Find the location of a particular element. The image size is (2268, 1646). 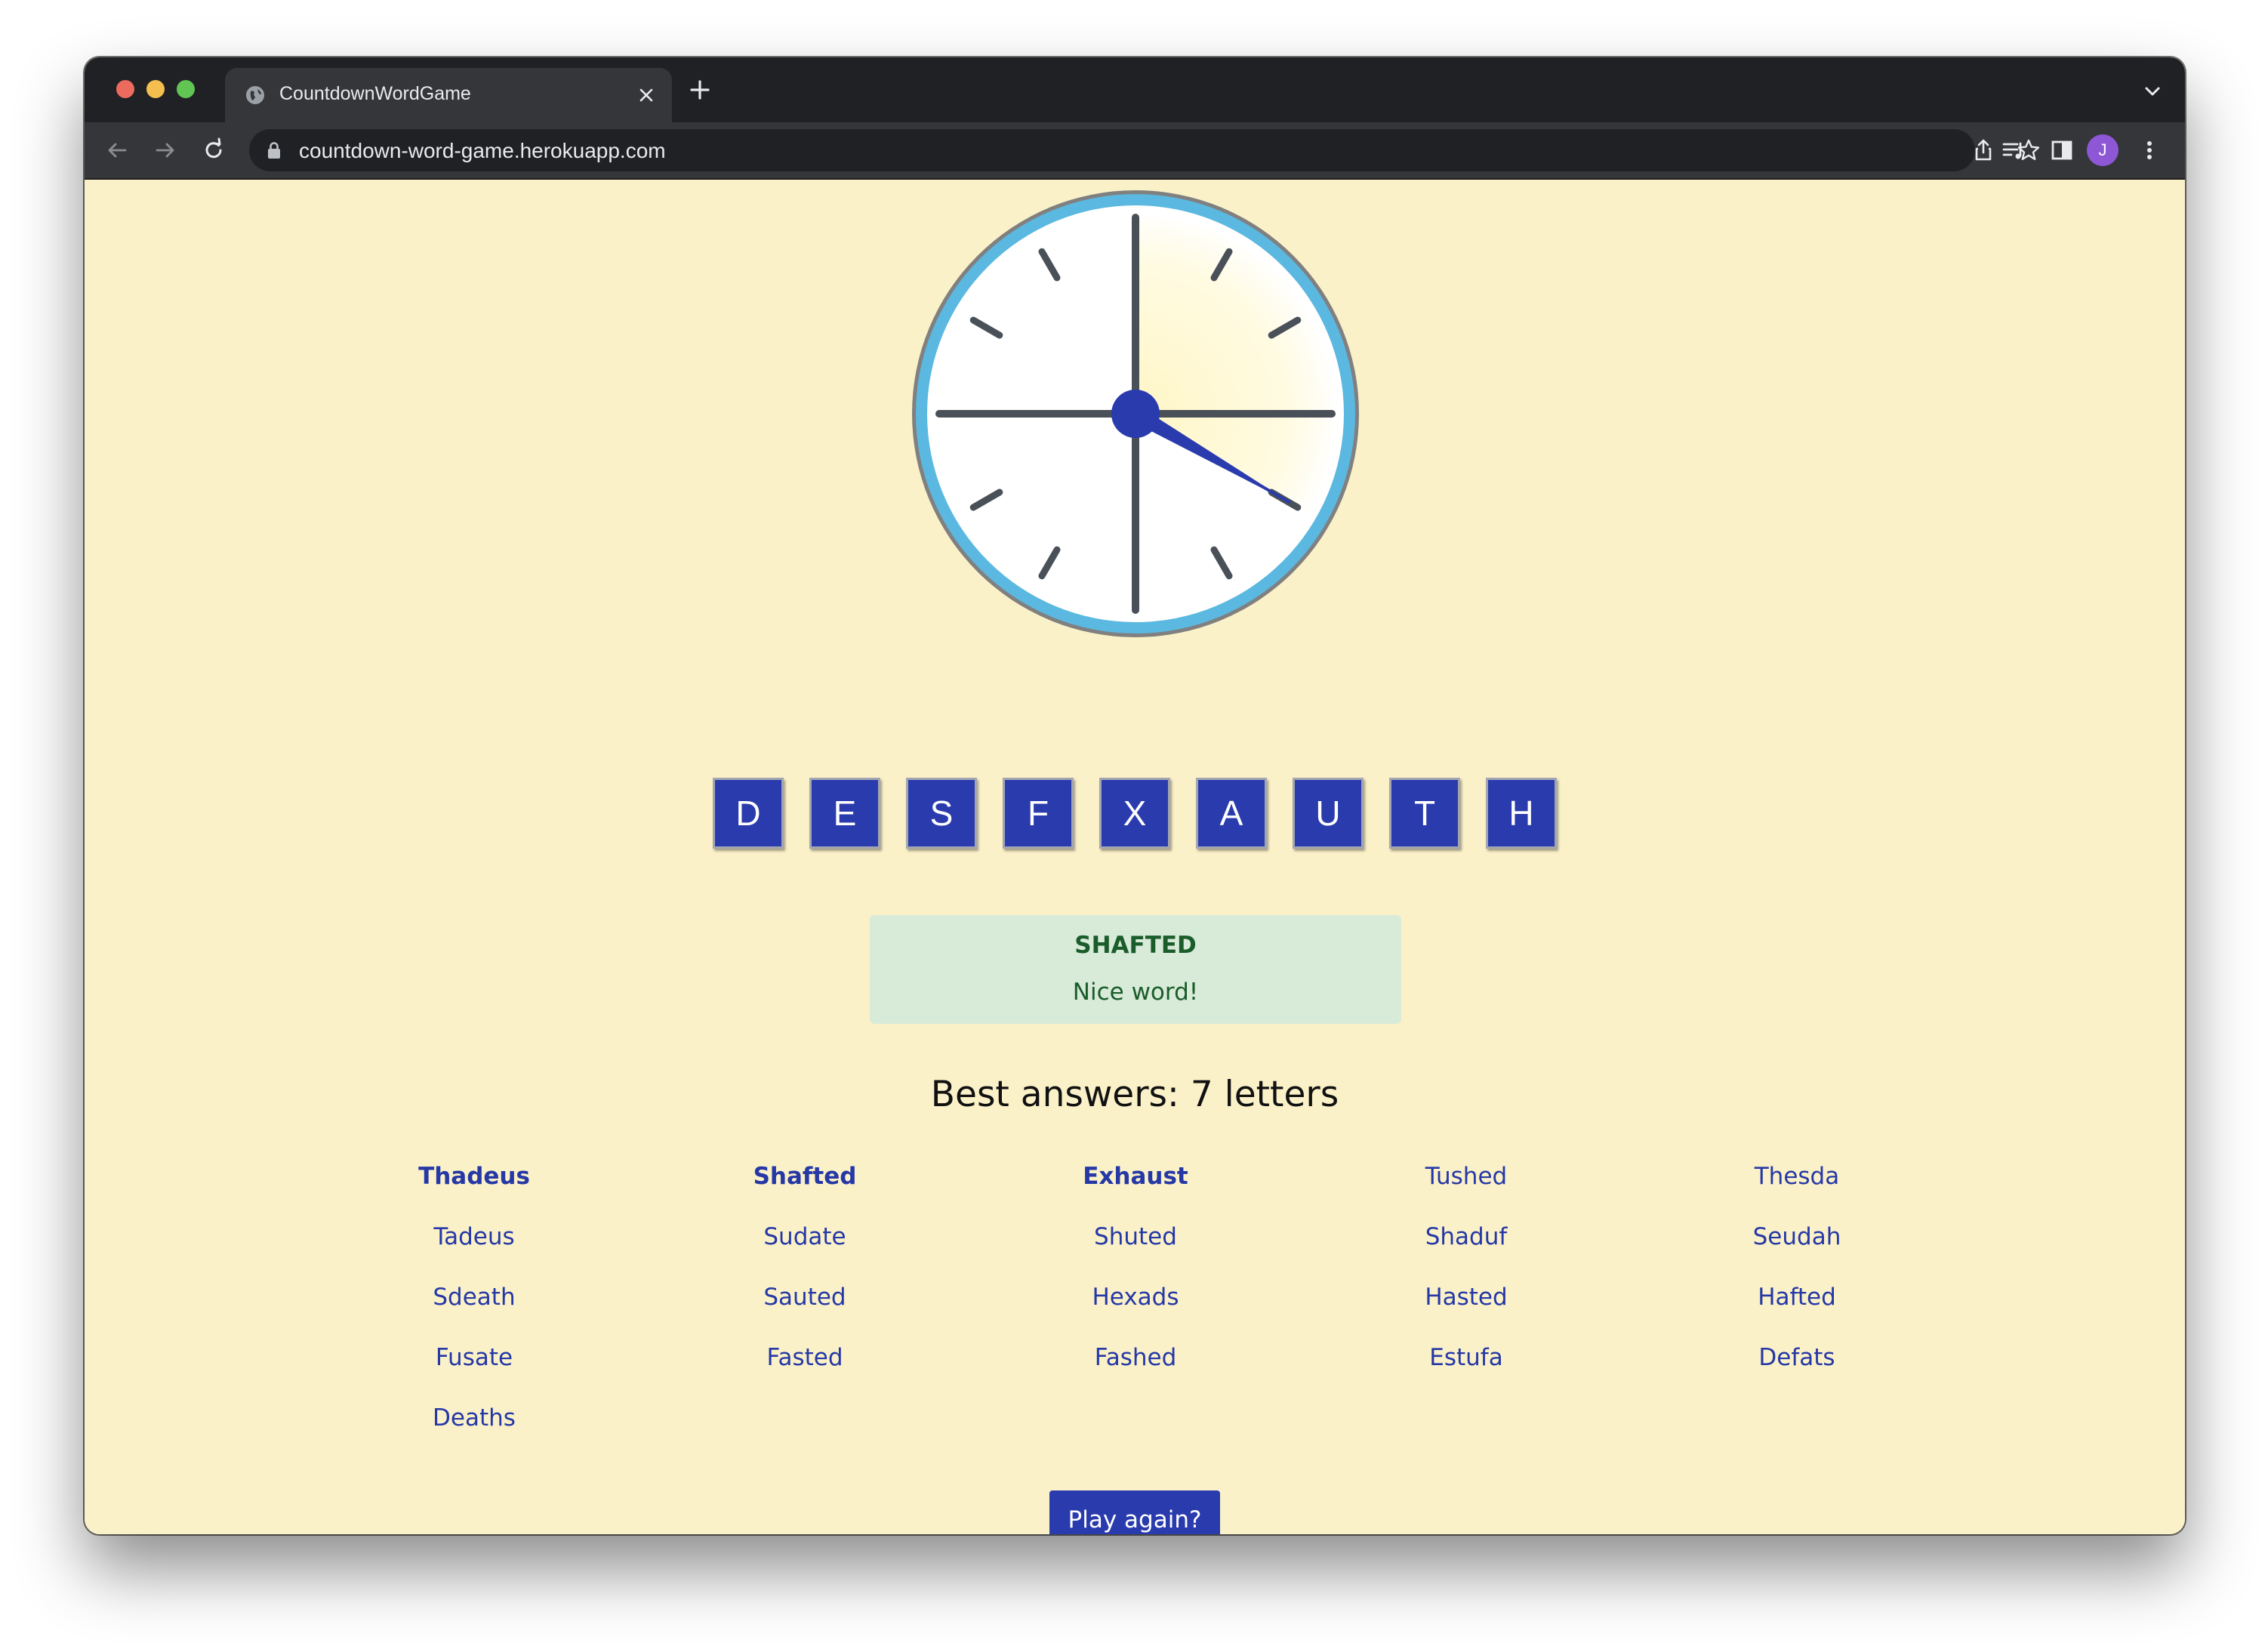

answer-word-link: Shafted is located at coordinates (805, 1176).